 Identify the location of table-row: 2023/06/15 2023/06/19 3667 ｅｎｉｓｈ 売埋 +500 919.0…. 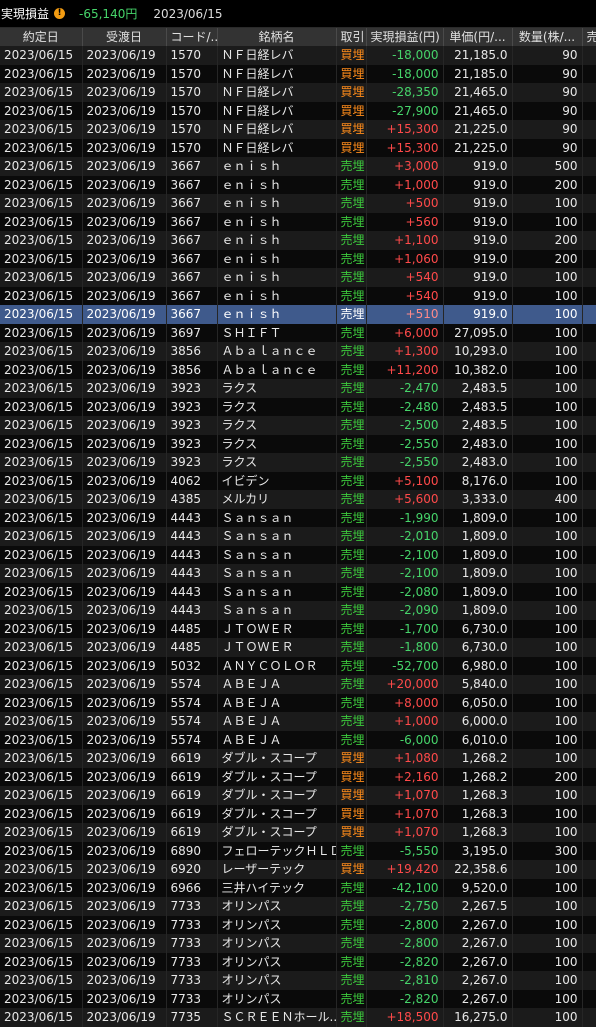
(298, 203).